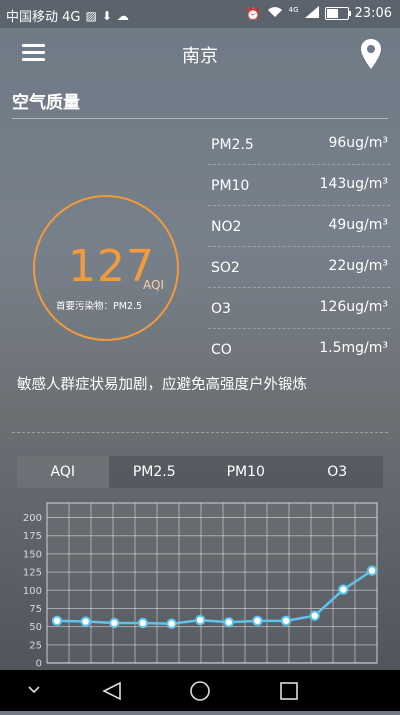 The image size is (400, 715). Describe the element at coordinates (299, 185) in the screenshot. I see `pollutant-row: PM10 143ug/m³` at that location.